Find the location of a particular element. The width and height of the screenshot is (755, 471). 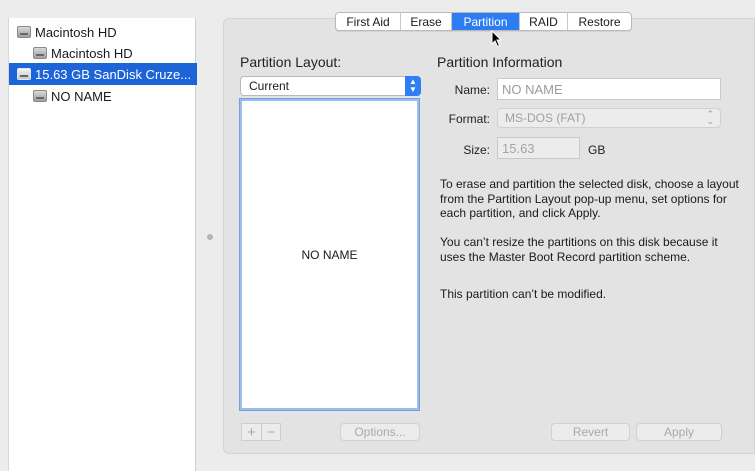

select-chevrons-icon: ⌃ ⌄ is located at coordinates (710, 117).